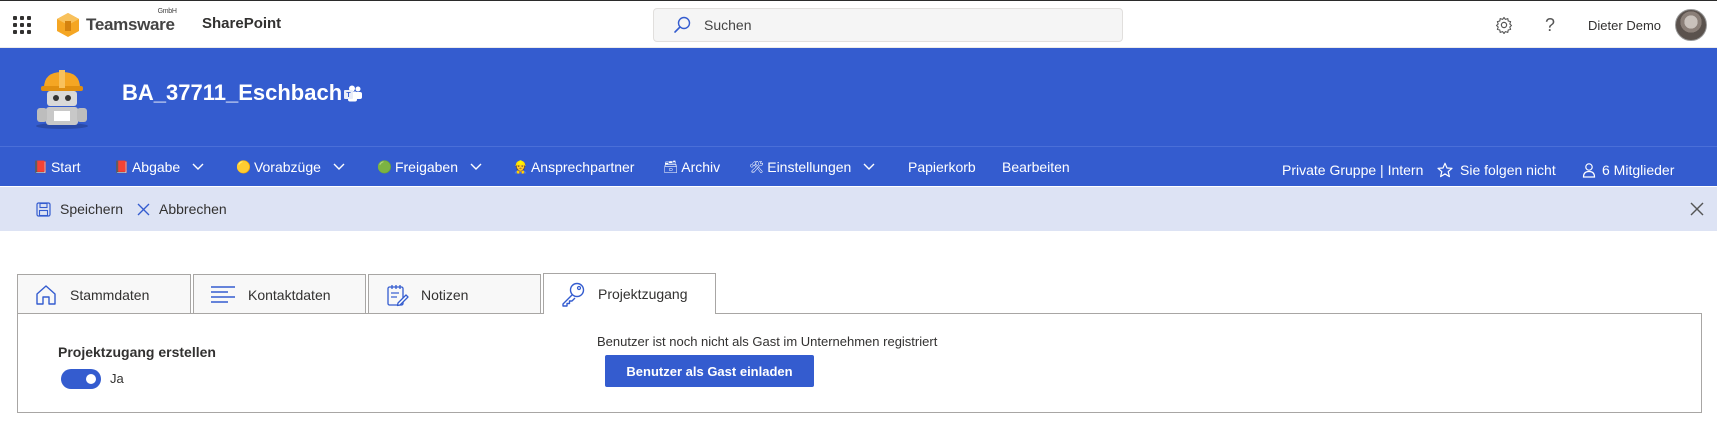 The width and height of the screenshot is (1717, 428). What do you see at coordinates (701, 167) in the screenshot?
I see `nav-item-label: Archiv` at bounding box center [701, 167].